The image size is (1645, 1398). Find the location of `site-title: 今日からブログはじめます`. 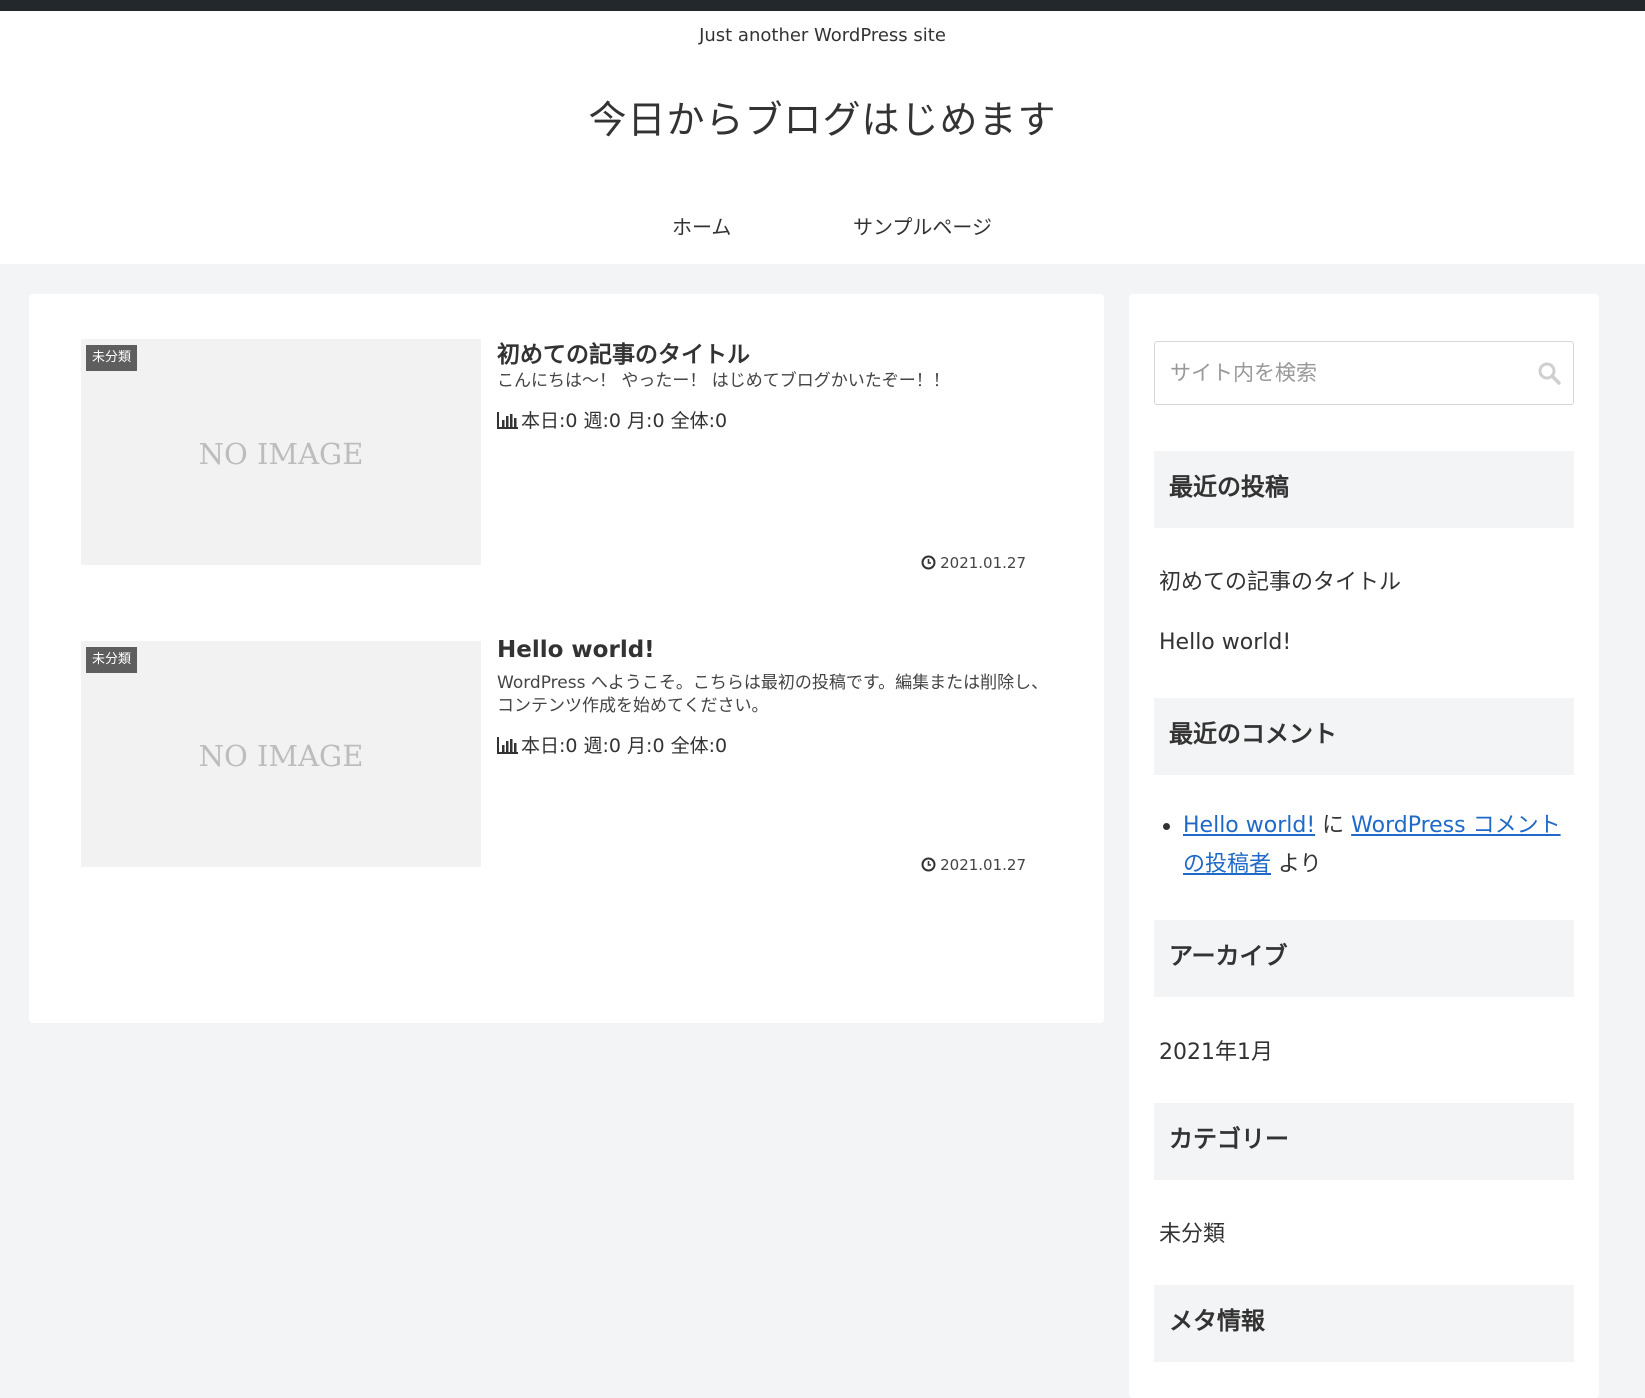

site-title: 今日からブログはじめます is located at coordinates (822, 116).